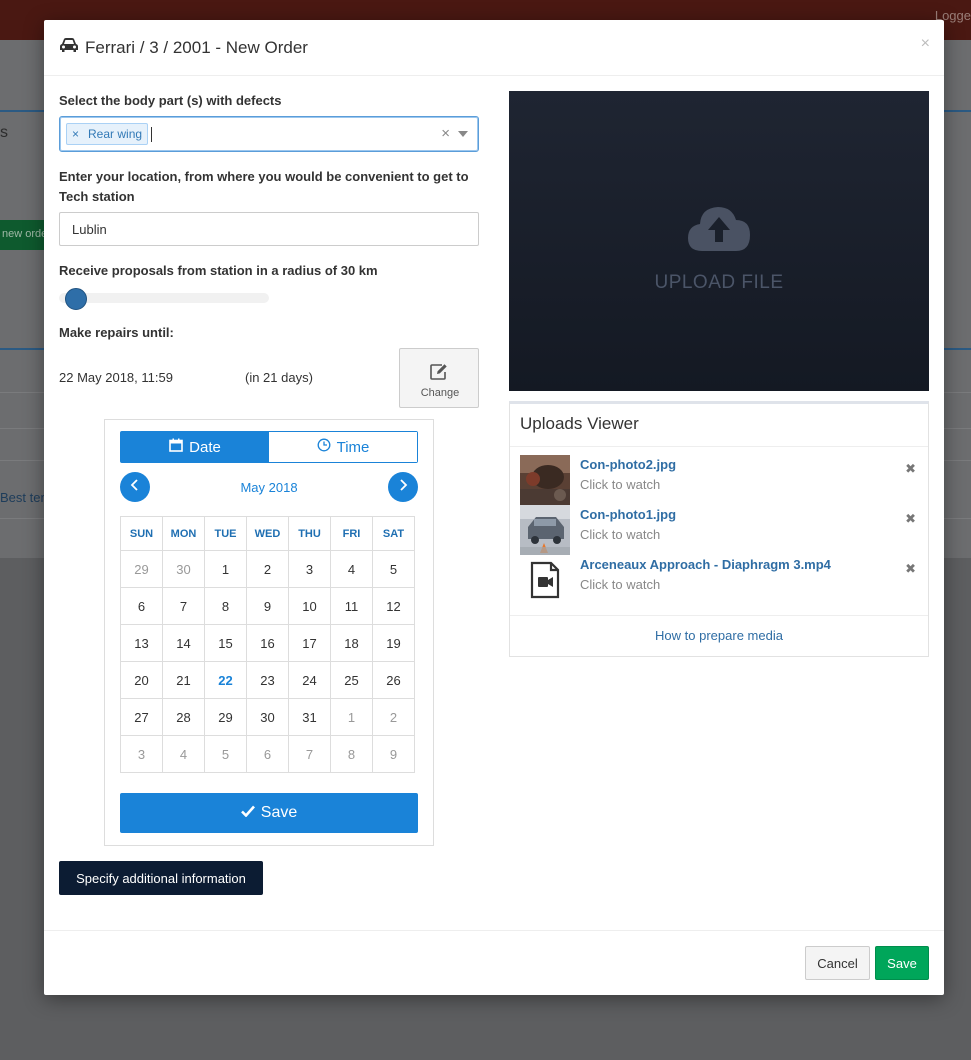 The image size is (971, 1060). Describe the element at coordinates (494, 930) in the screenshot. I see `modal-footer-divider` at that location.